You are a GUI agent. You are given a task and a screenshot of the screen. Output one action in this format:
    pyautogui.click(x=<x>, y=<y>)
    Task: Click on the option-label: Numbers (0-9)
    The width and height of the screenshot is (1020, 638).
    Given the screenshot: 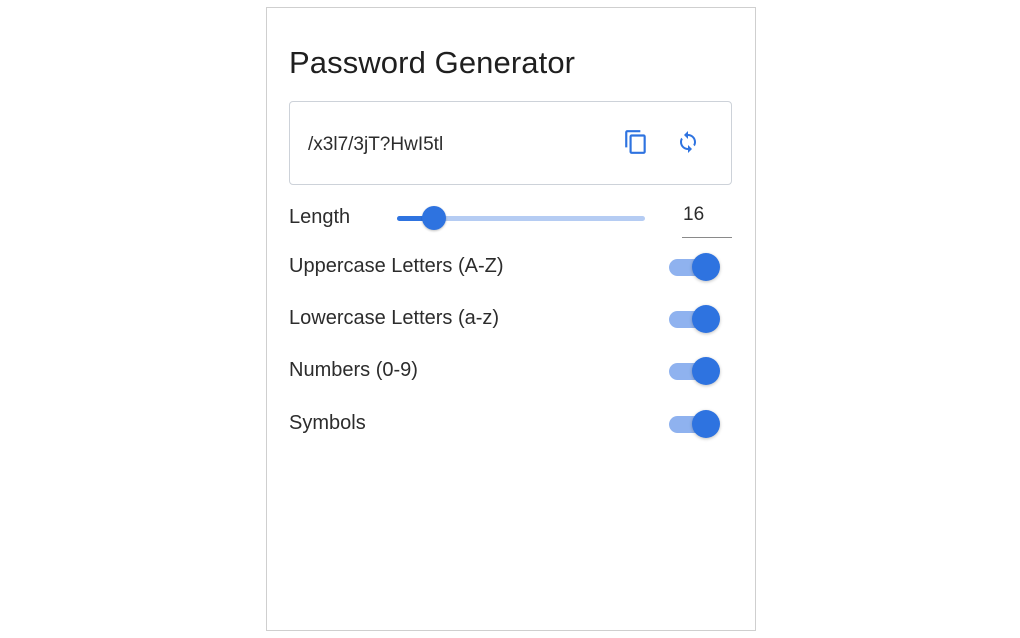 What is the action you would take?
    pyautogui.click(x=353, y=370)
    